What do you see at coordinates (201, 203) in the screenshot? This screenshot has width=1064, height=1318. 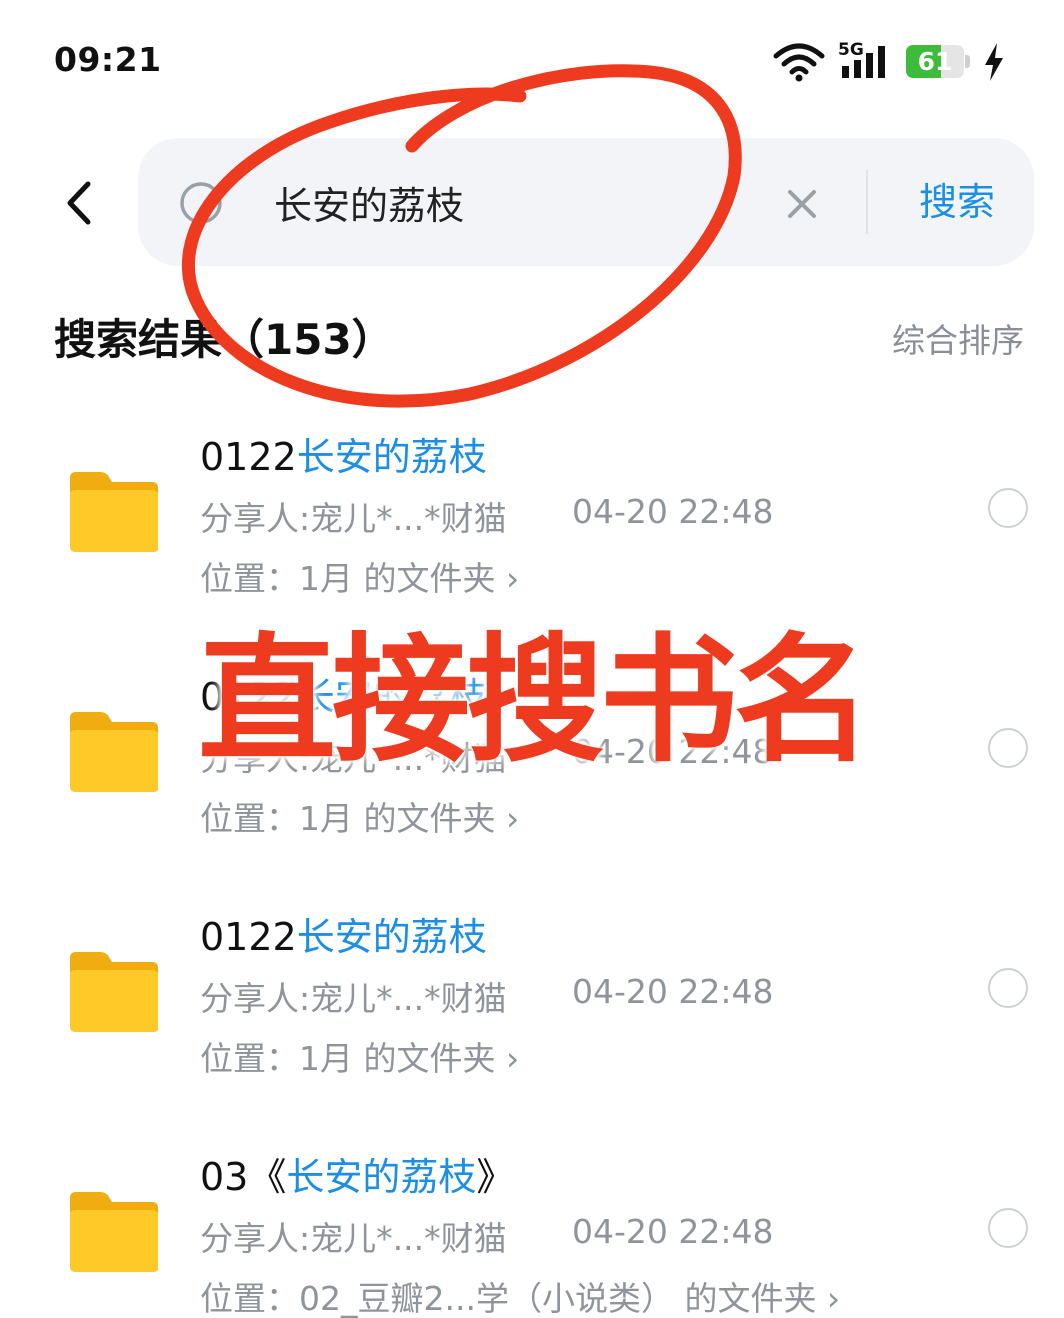 I see `search-icon` at bounding box center [201, 203].